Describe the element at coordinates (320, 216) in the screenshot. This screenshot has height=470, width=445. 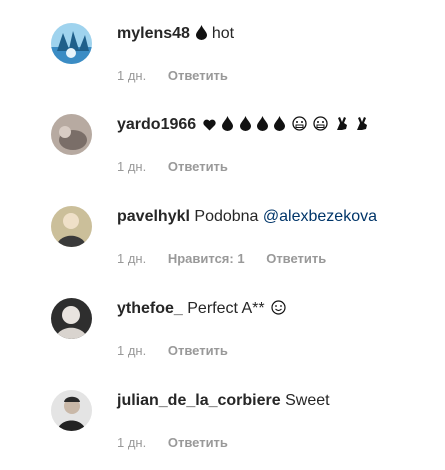
I see `mention-link: @alexbezekova` at that location.